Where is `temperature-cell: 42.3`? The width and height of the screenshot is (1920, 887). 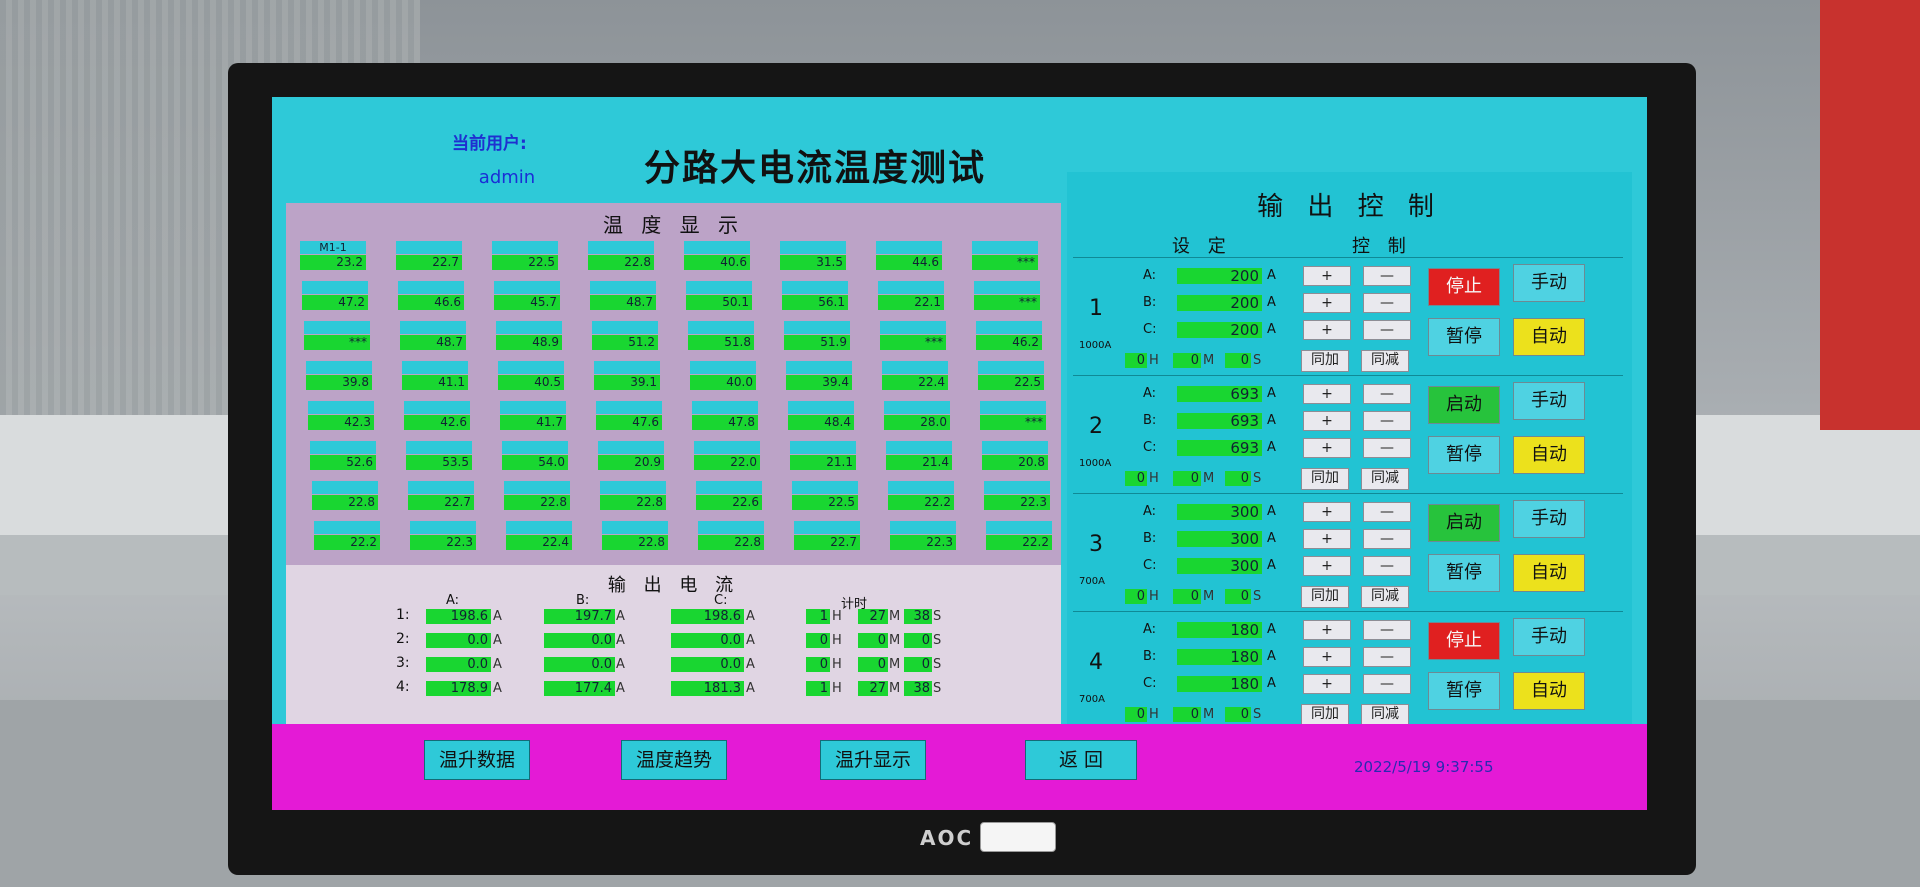 temperature-cell: 42.3 is located at coordinates (341, 415).